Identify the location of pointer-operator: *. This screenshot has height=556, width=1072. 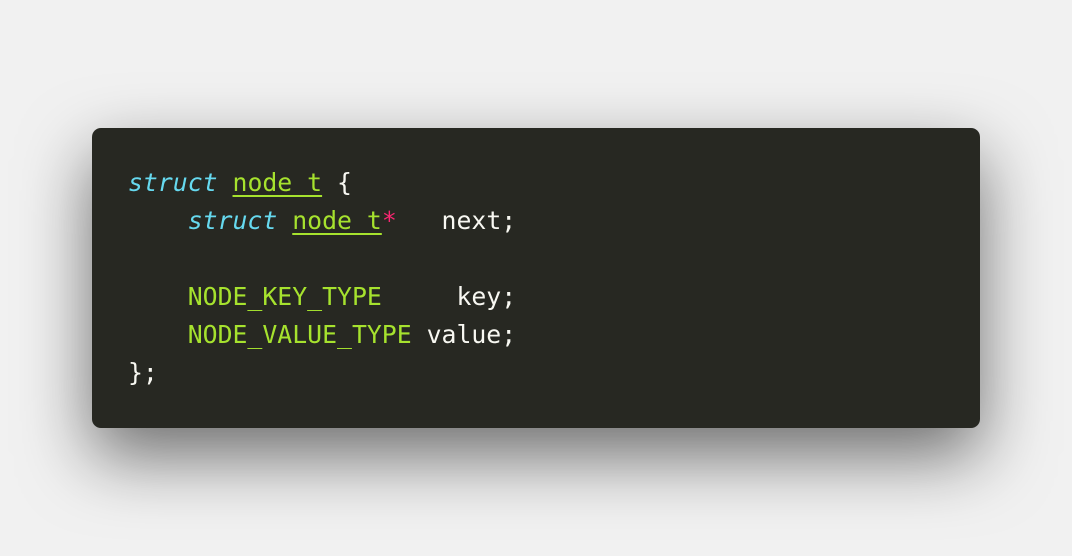
(389, 220).